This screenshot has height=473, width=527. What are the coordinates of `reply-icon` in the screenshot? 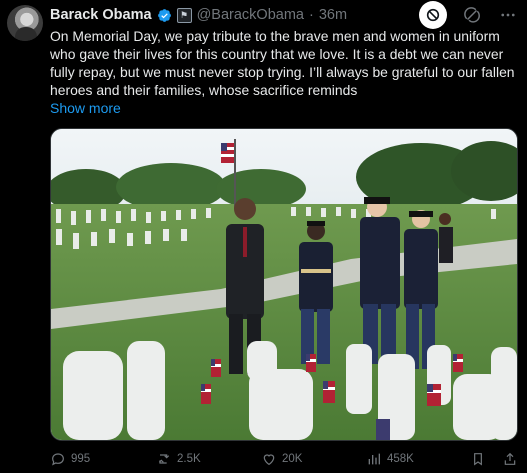 It's located at (58, 459).